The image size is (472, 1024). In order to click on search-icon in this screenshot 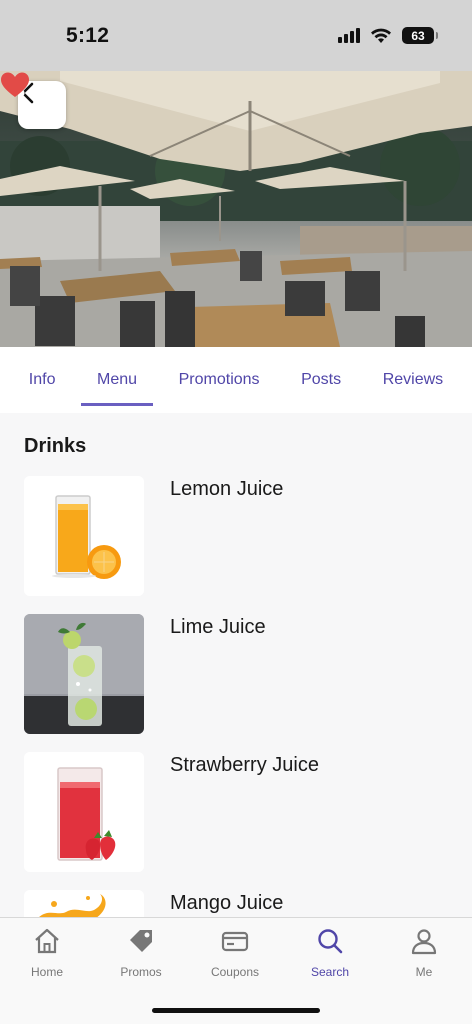, I will do `click(330, 941)`.